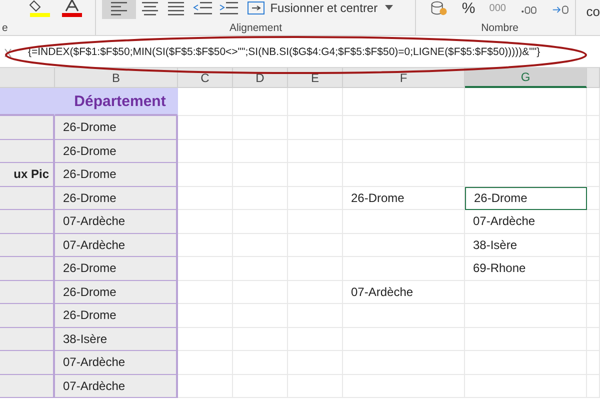  What do you see at coordinates (388, 8) in the screenshot?
I see `caret-icon` at bounding box center [388, 8].